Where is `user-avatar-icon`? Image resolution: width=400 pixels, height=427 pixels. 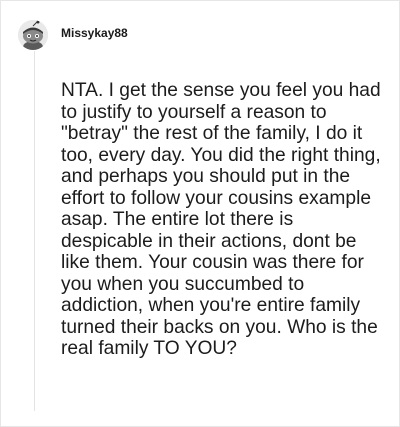 user-avatar-icon is located at coordinates (33, 35).